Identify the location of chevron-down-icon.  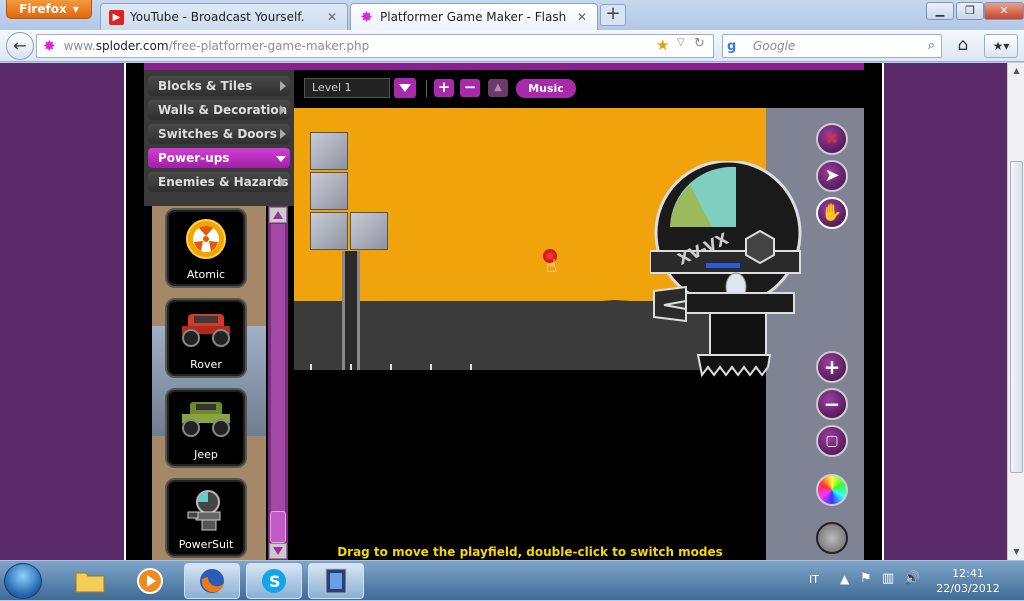
(405, 88).